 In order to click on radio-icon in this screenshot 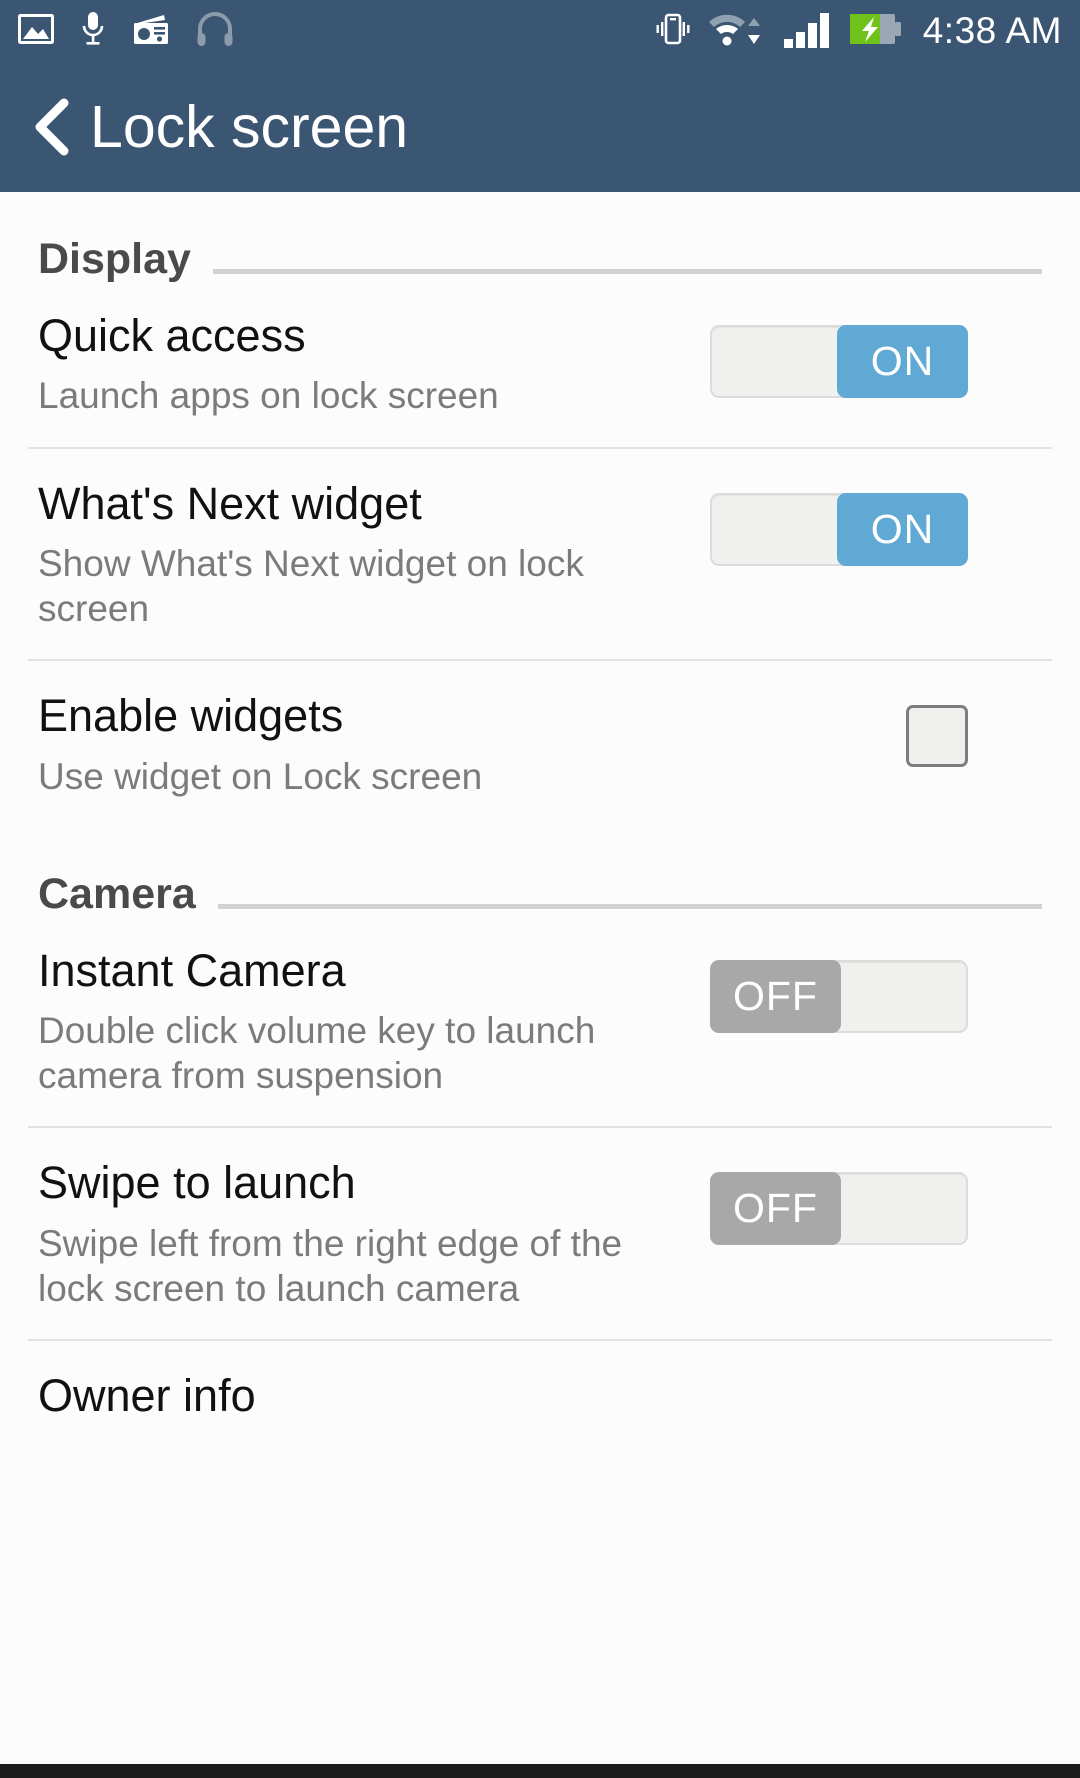, I will do `click(151, 31)`.